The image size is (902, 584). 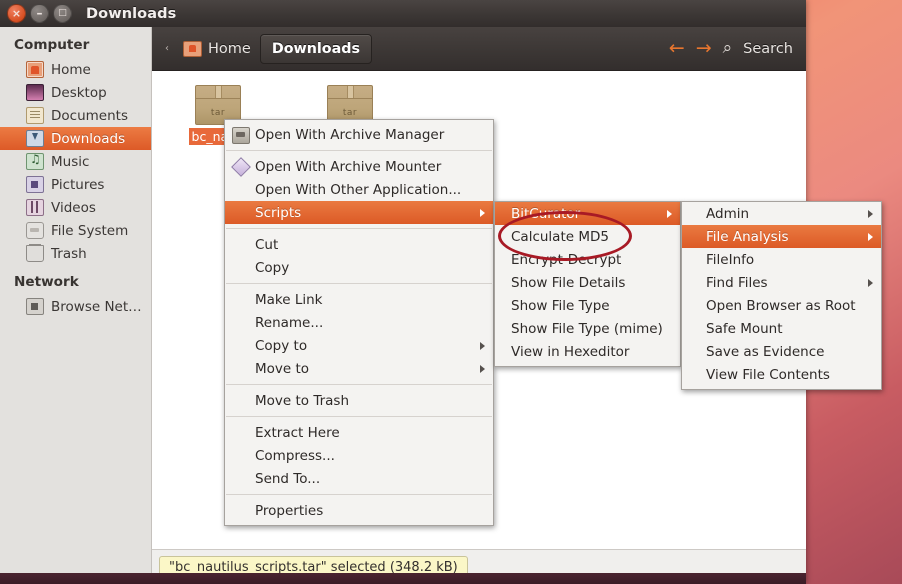 I want to click on breadcrumb-home-label: Home, so click(x=229, y=48).